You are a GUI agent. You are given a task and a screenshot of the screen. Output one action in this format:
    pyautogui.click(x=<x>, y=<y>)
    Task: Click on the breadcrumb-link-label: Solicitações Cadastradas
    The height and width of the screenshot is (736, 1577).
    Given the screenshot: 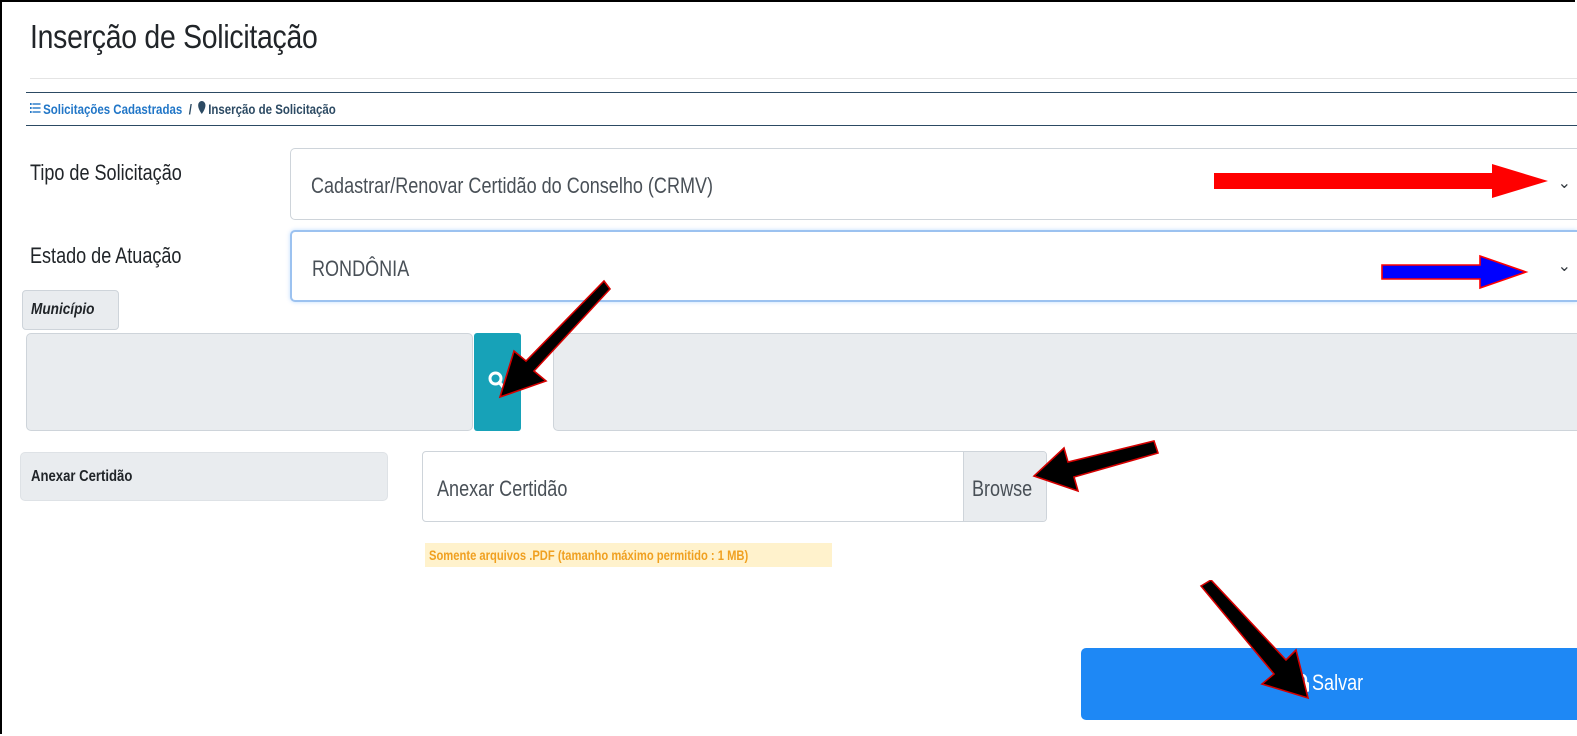 What is the action you would take?
    pyautogui.click(x=113, y=109)
    